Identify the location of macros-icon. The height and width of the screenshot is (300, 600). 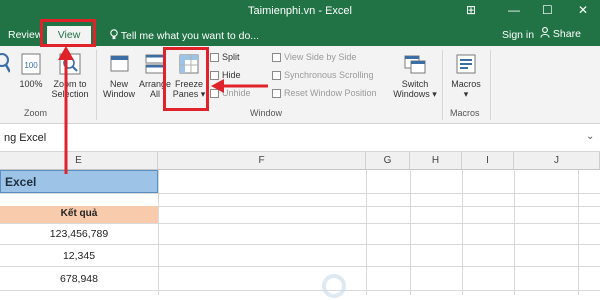
(466, 64).